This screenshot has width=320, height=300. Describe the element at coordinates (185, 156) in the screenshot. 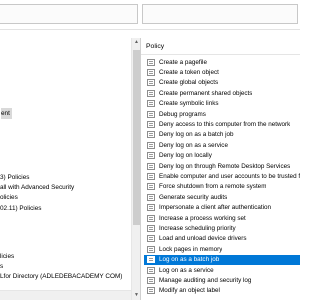

I see `policy-label: Deny log on locally` at that location.